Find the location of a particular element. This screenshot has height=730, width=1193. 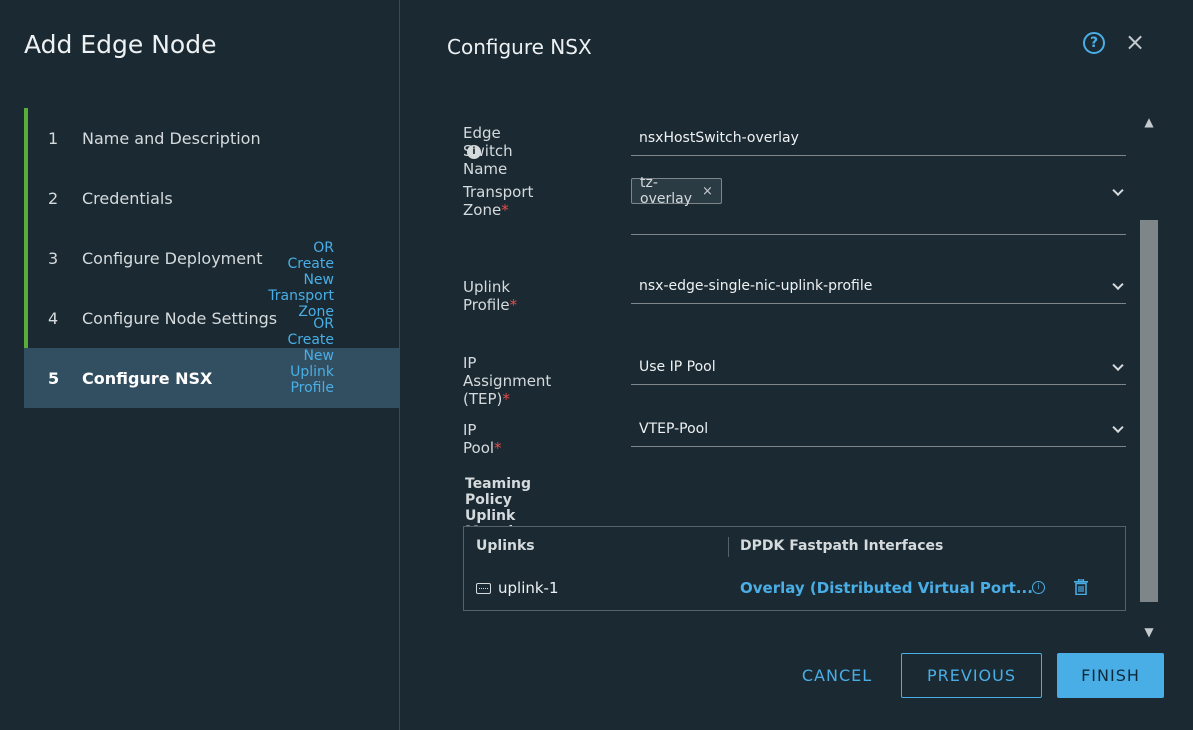

previous-button: PREVIOUS is located at coordinates (971, 675).